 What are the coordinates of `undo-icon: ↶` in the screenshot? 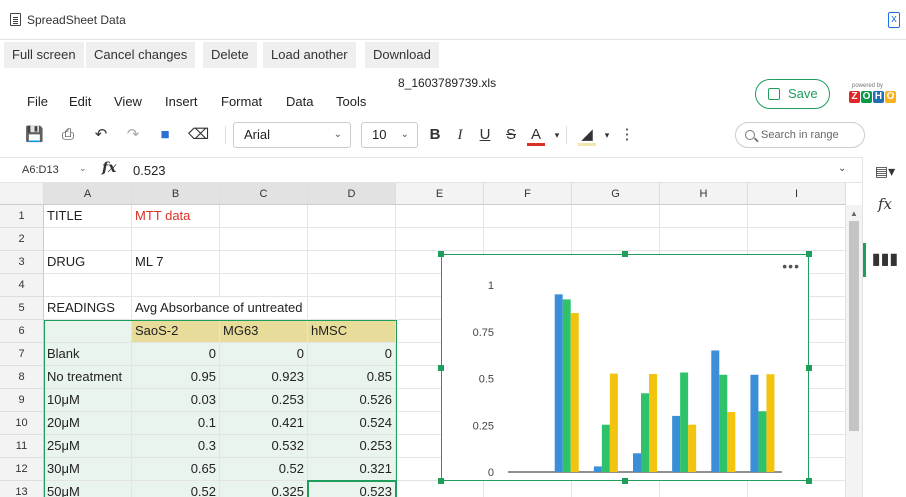 It's located at (101, 135).